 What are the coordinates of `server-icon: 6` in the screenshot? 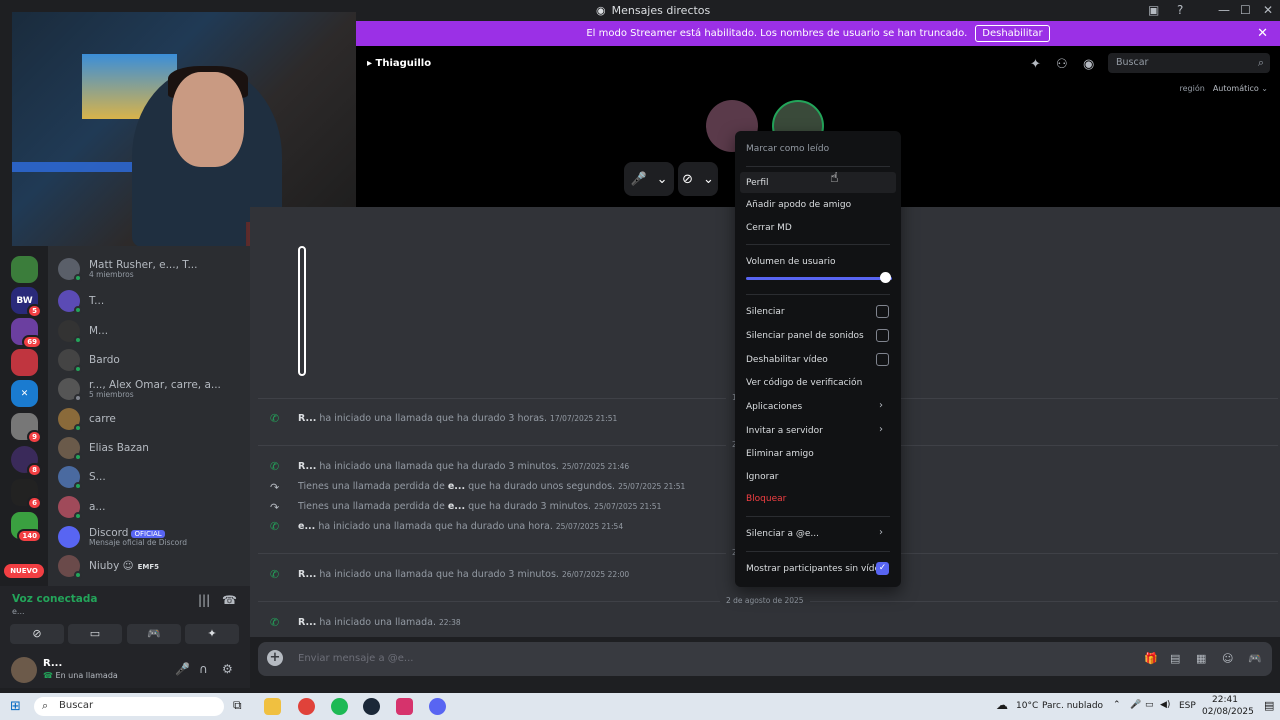 It's located at (26, 494).